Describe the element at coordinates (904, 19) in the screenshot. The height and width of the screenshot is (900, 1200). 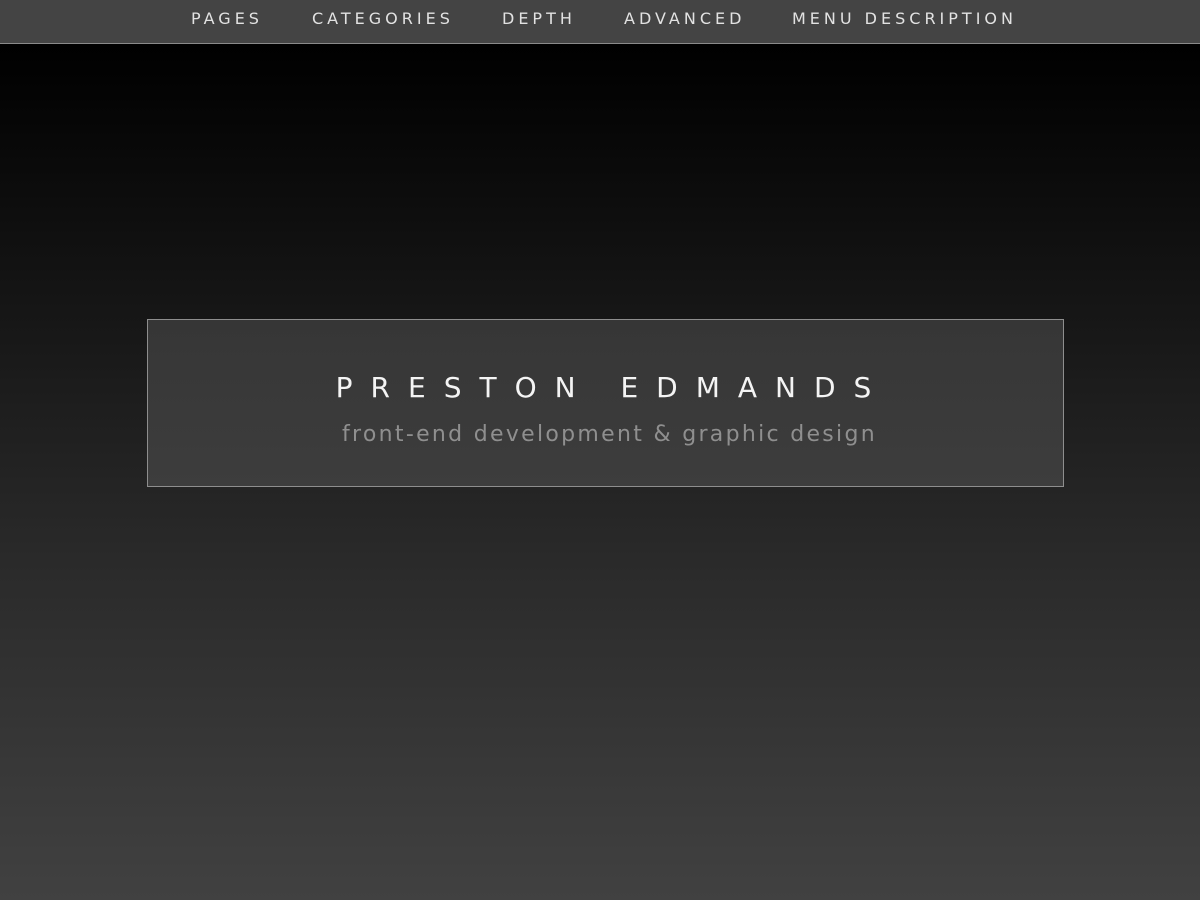
I see `nav-item-menu-description: MENU DESCRIPTION` at that location.